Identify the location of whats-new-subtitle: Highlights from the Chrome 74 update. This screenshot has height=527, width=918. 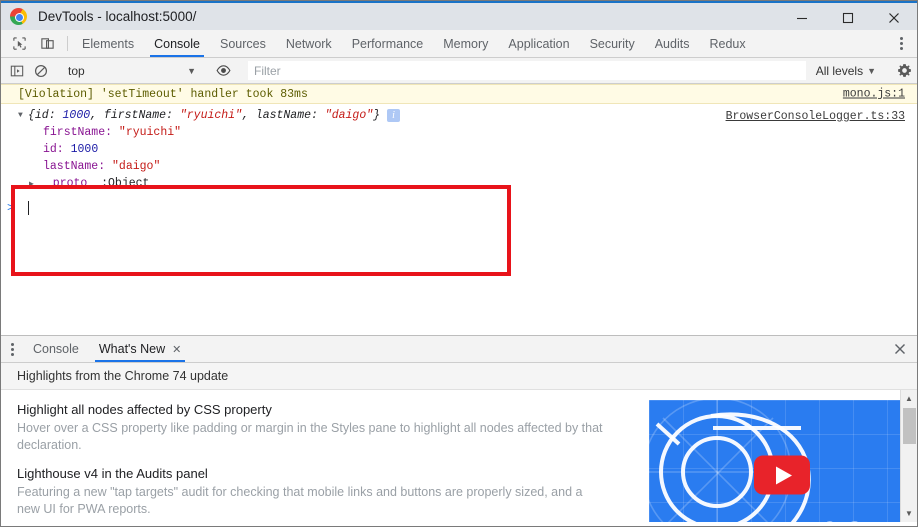
(459, 376).